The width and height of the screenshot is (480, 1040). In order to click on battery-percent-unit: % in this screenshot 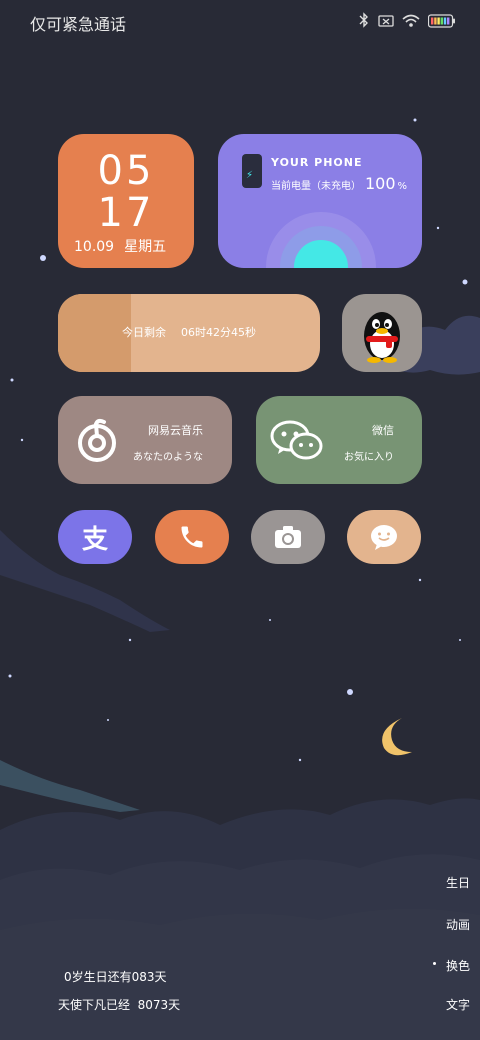, I will do `click(402, 186)`.